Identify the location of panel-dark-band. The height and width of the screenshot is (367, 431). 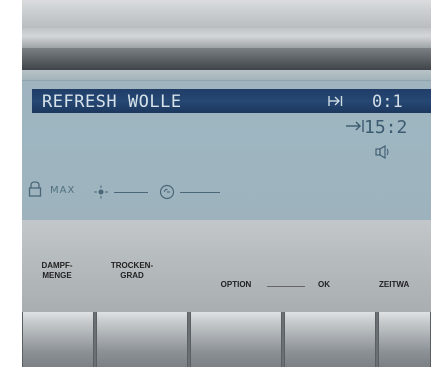
(226, 59).